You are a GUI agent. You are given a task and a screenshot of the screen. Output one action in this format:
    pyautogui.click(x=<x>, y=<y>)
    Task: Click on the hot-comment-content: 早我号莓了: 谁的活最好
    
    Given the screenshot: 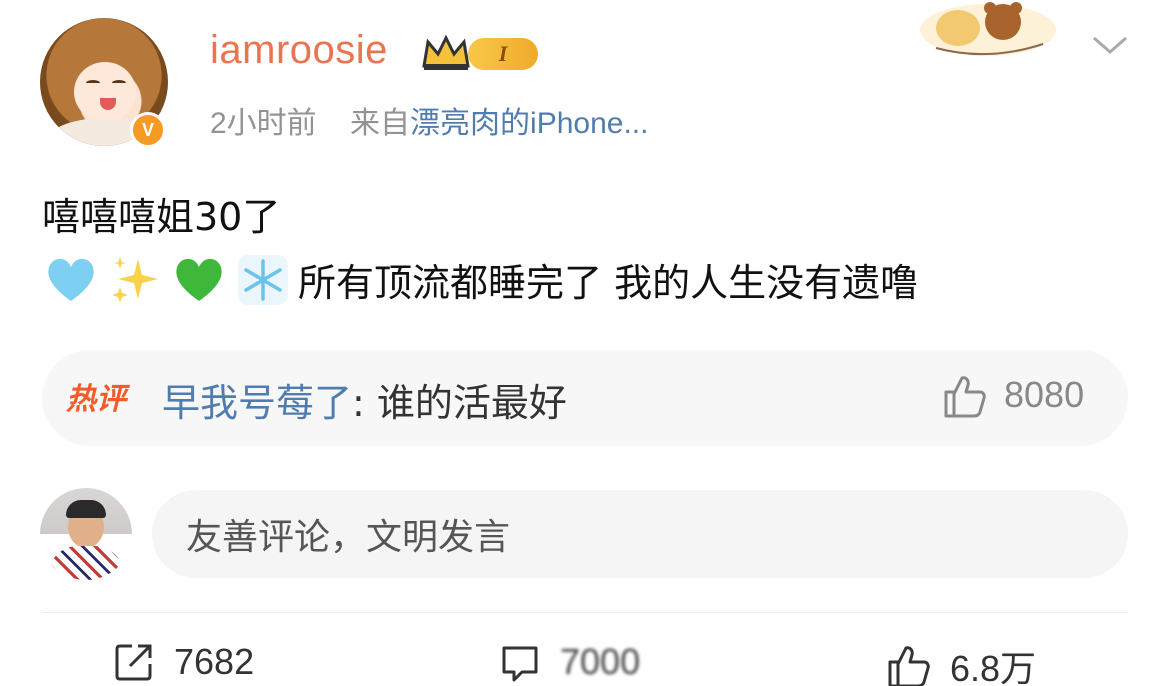 What is the action you would take?
    pyautogui.click(x=364, y=399)
    